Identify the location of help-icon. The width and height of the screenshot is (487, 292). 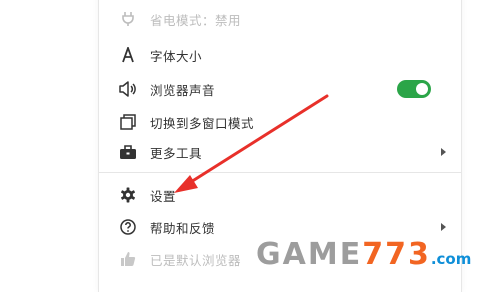
(128, 227).